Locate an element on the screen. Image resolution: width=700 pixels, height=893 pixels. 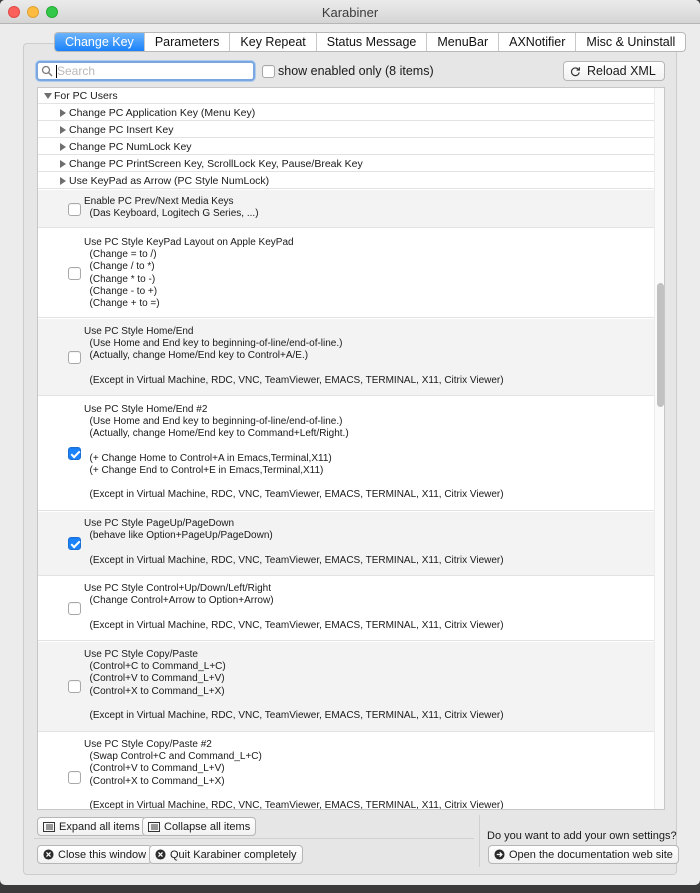
open-documentation-button: Open the documentation web site is located at coordinates (583, 854).